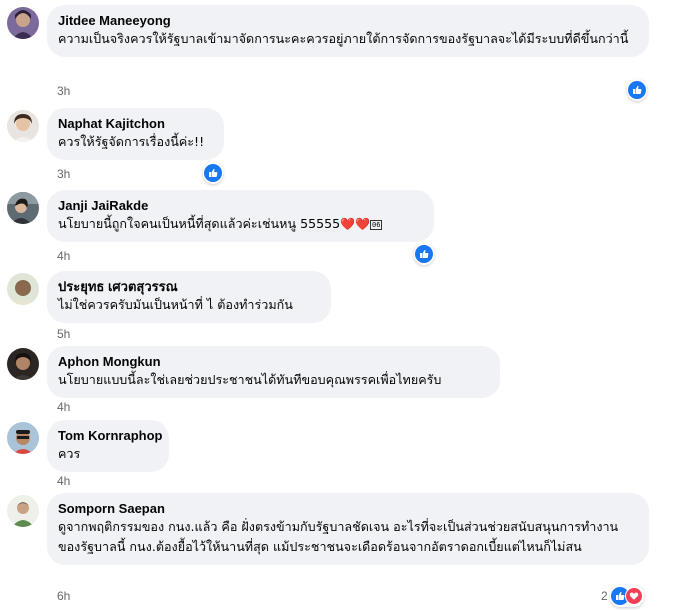 The width and height of the screenshot is (677, 610). I want to click on comment-time: 5h, so click(63, 334).